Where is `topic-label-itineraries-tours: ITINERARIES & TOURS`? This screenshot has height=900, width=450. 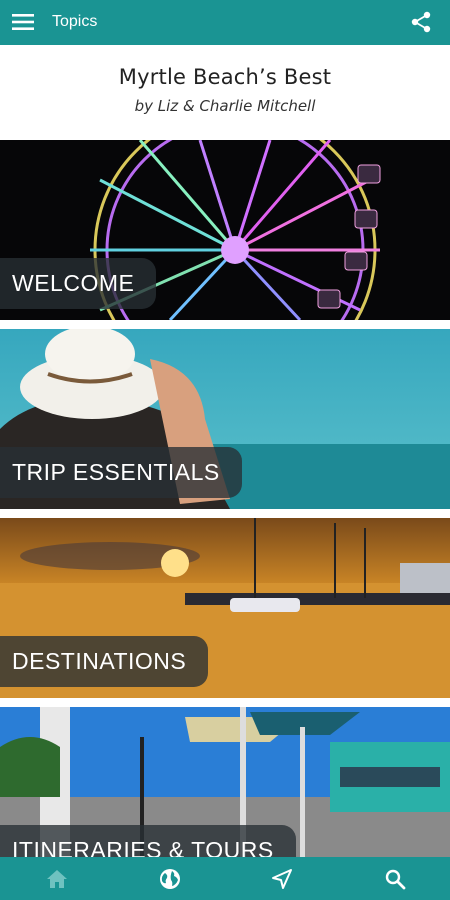
topic-label-itineraries-tours: ITINERARIES & TOURS is located at coordinates (148, 841).